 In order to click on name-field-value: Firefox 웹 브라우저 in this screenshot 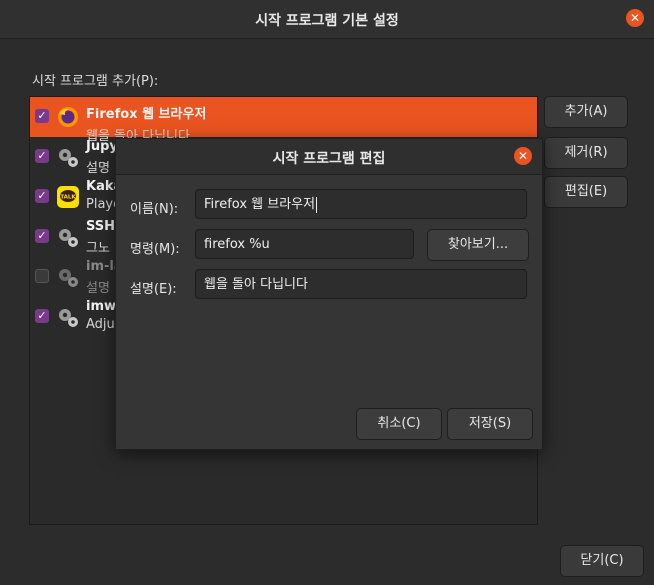, I will do `click(260, 204)`.